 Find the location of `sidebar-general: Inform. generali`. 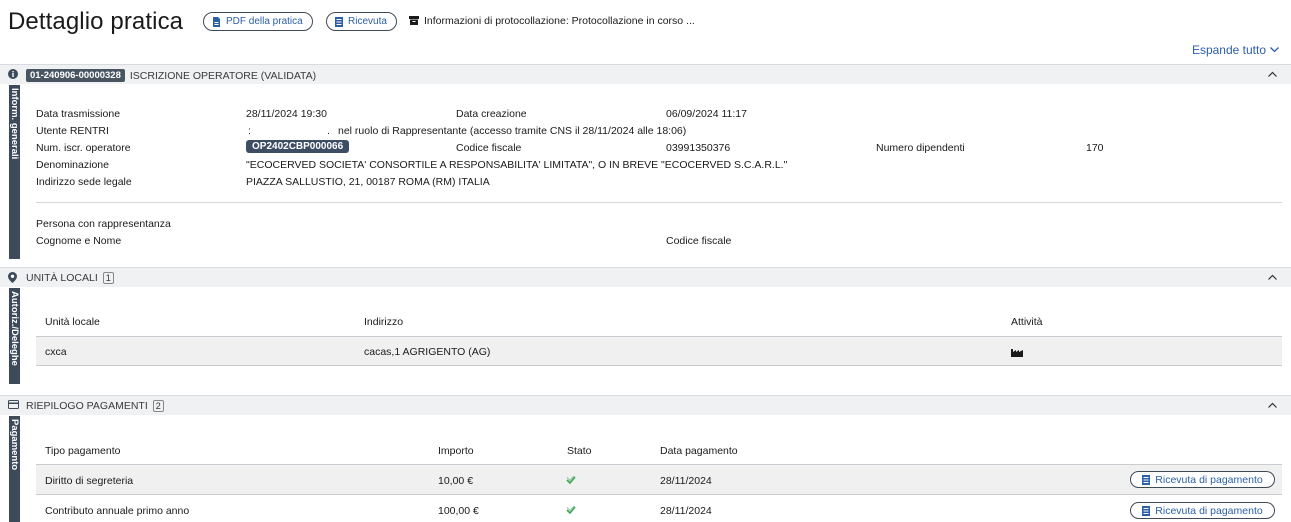

sidebar-general: Inform. generali is located at coordinates (14, 172).